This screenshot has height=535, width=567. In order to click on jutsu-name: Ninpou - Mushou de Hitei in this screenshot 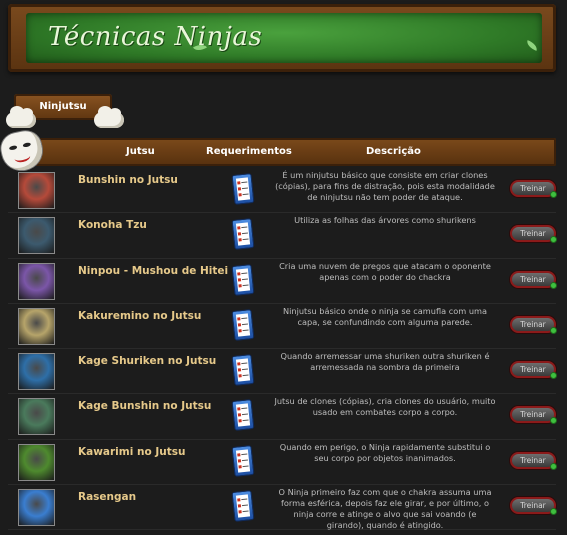, I will do `click(153, 270)`.